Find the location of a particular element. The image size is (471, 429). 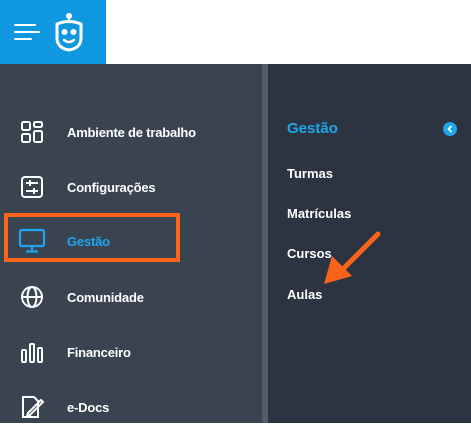

sliders-settings-icon is located at coordinates (32, 187).